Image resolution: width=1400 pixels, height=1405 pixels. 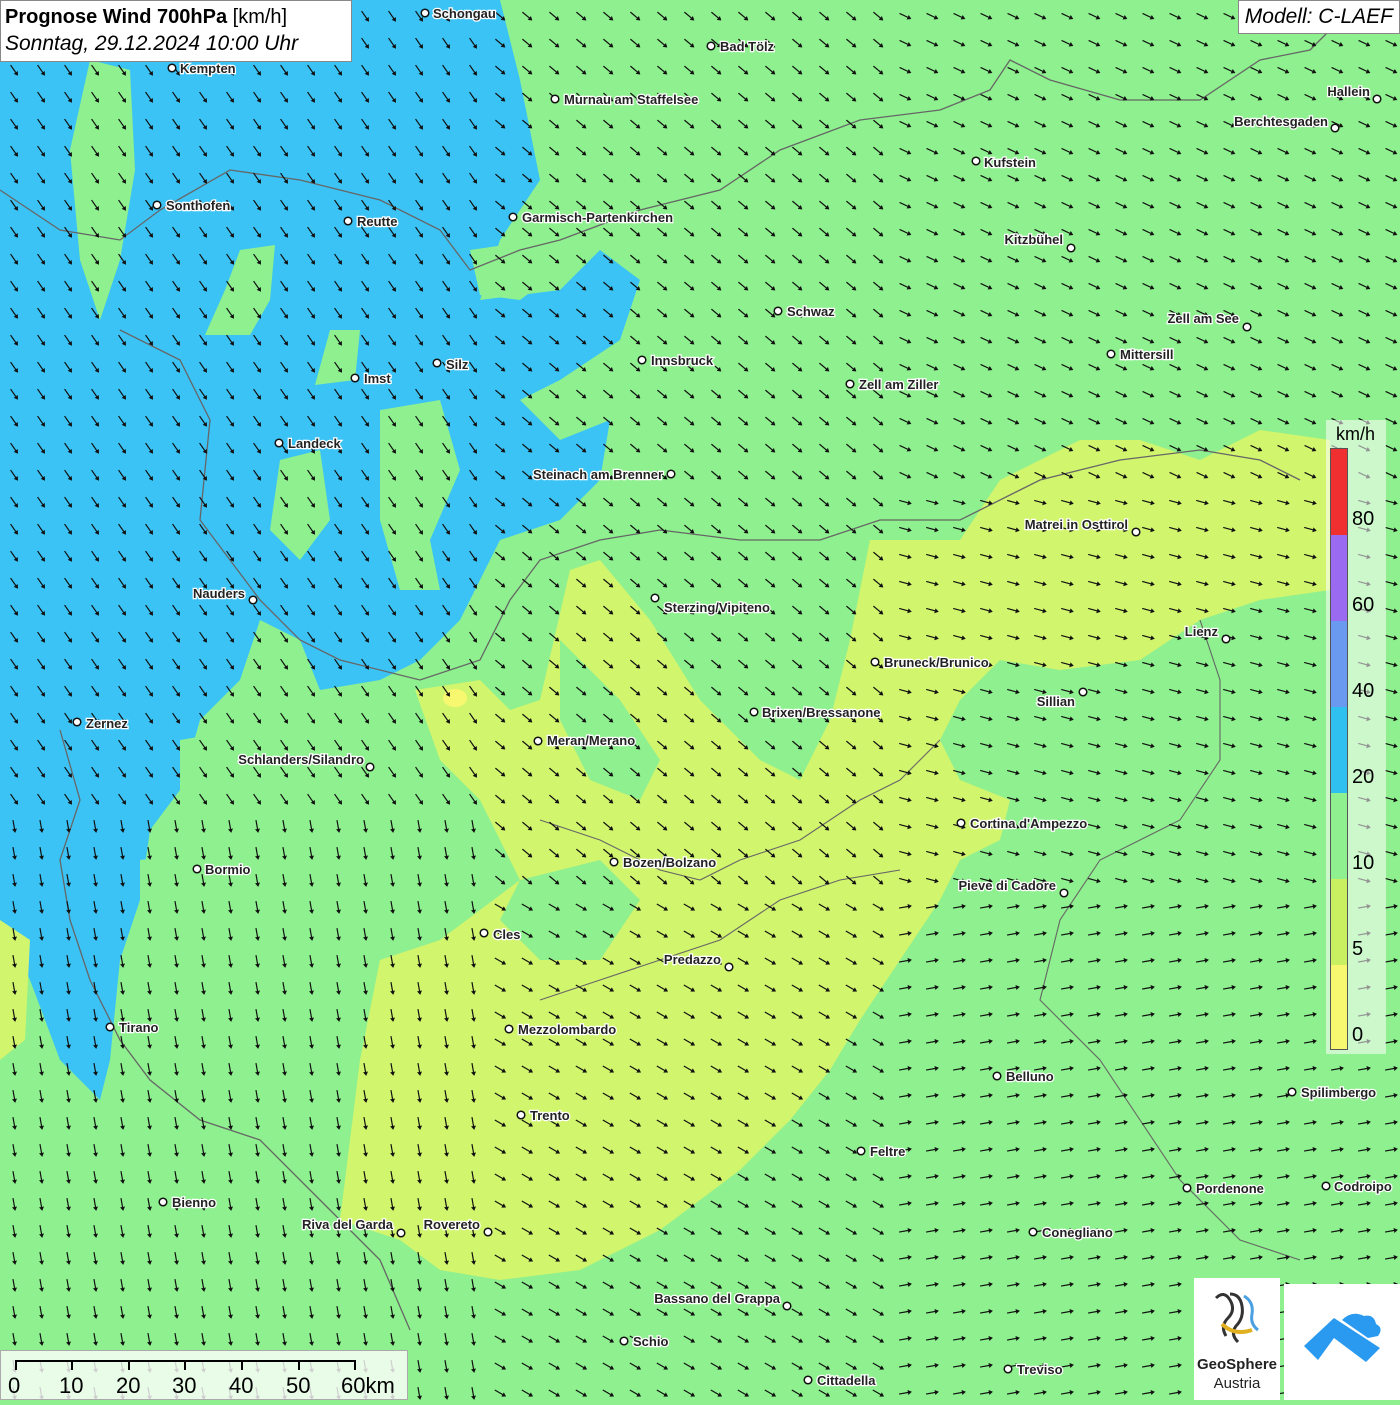 What do you see at coordinates (241, 1385) in the screenshot?
I see `scale-label: 40` at bounding box center [241, 1385].